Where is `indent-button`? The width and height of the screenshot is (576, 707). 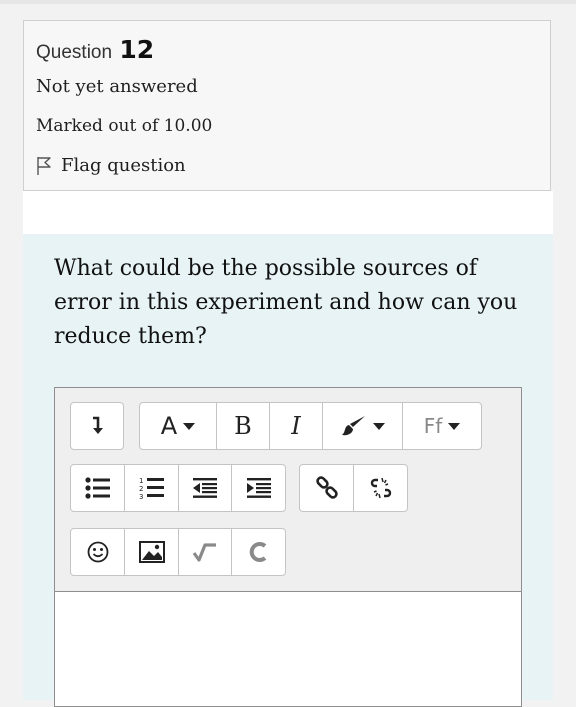 indent-button is located at coordinates (258, 488).